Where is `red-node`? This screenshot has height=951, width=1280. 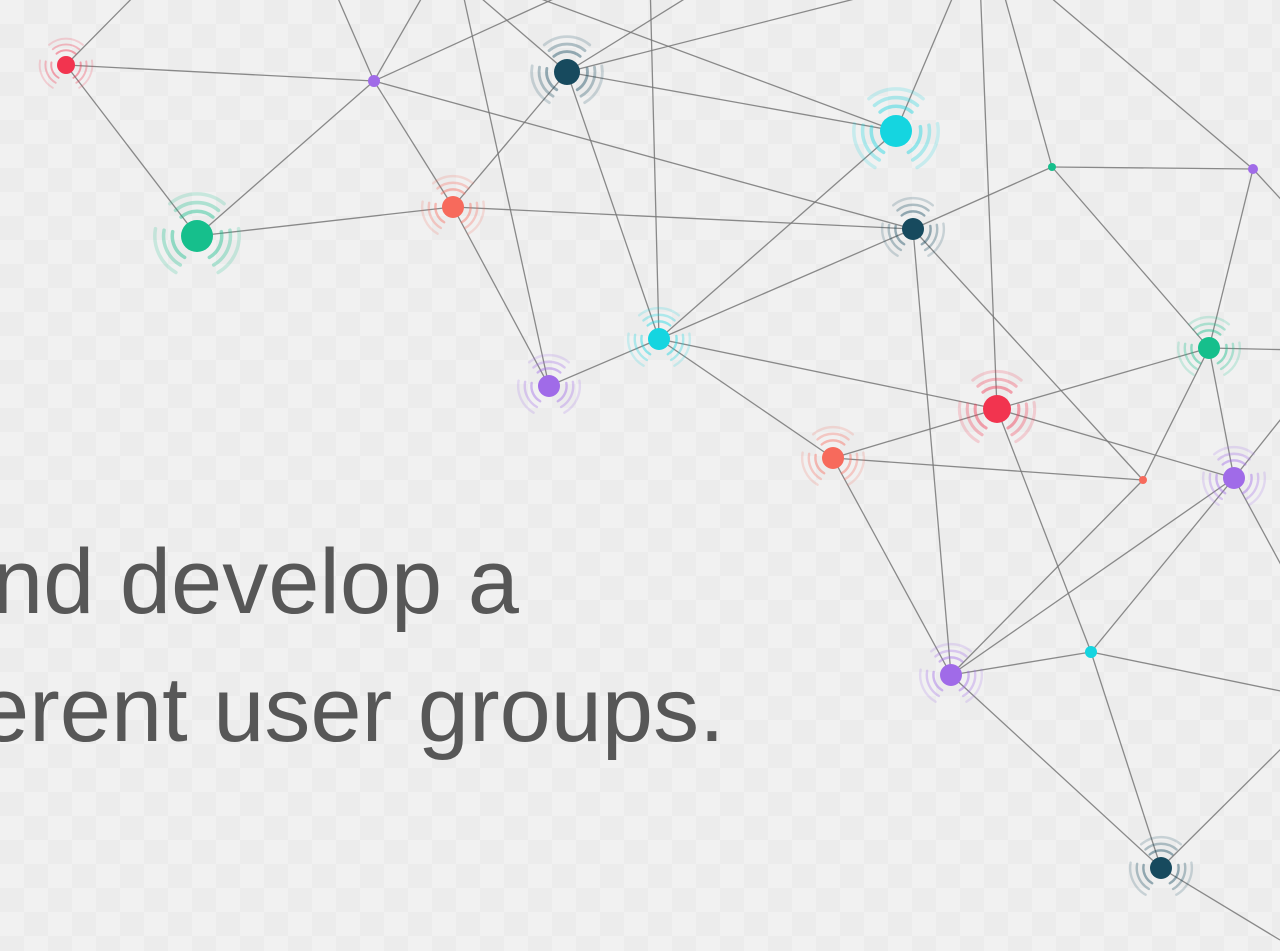 red-node is located at coordinates (997, 406).